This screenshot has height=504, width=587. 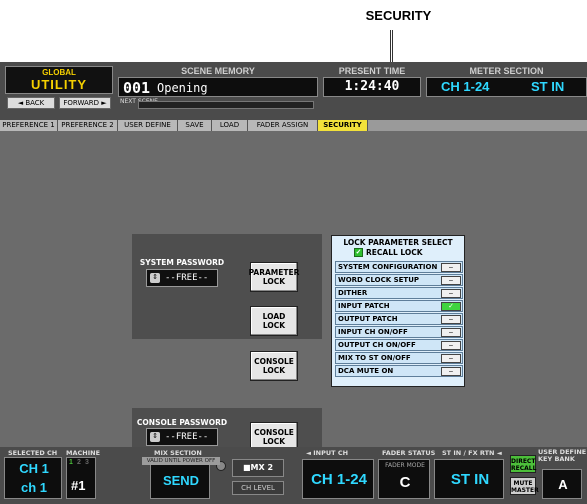 What do you see at coordinates (562, 455) in the screenshot?
I see `user-define-key-bank-label: USER DEFINE KEY BANK` at bounding box center [562, 455].